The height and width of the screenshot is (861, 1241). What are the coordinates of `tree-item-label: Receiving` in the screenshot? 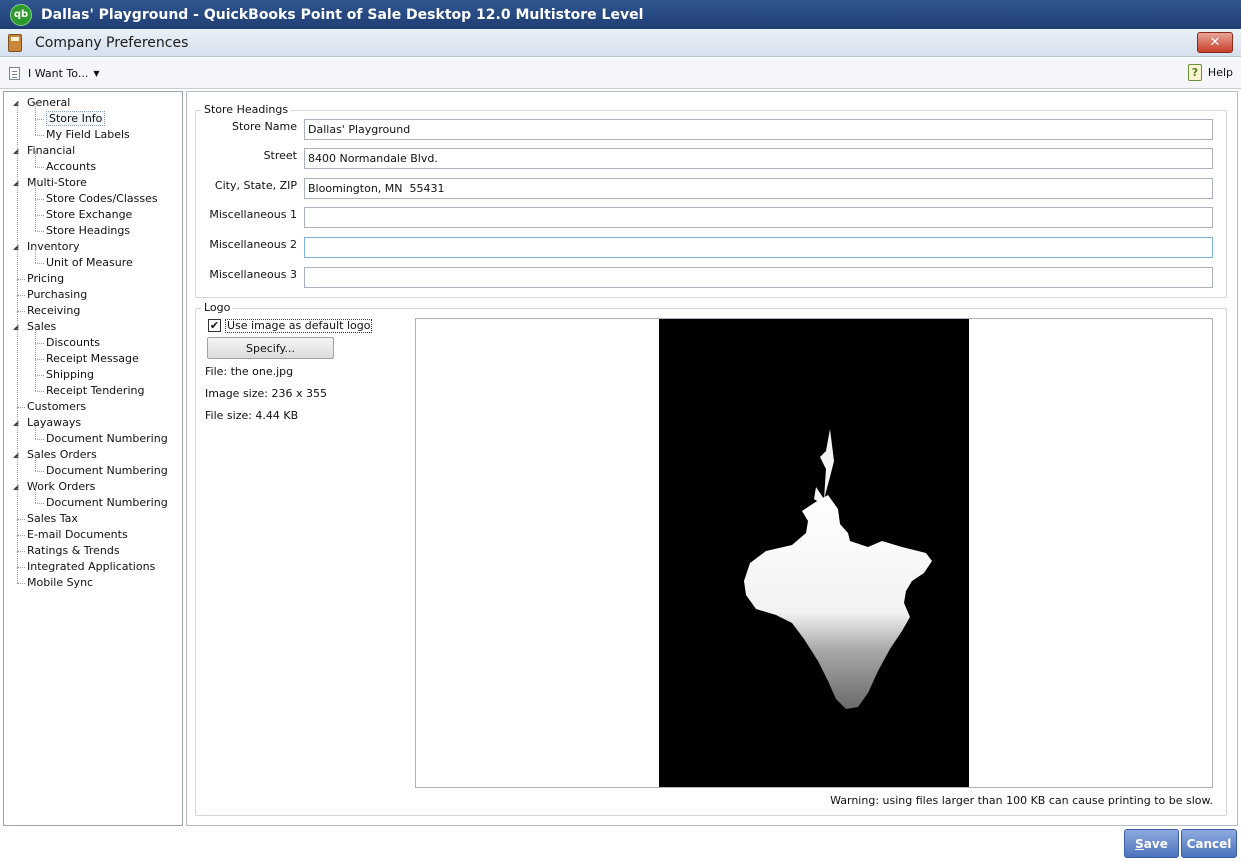 It's located at (54, 310).